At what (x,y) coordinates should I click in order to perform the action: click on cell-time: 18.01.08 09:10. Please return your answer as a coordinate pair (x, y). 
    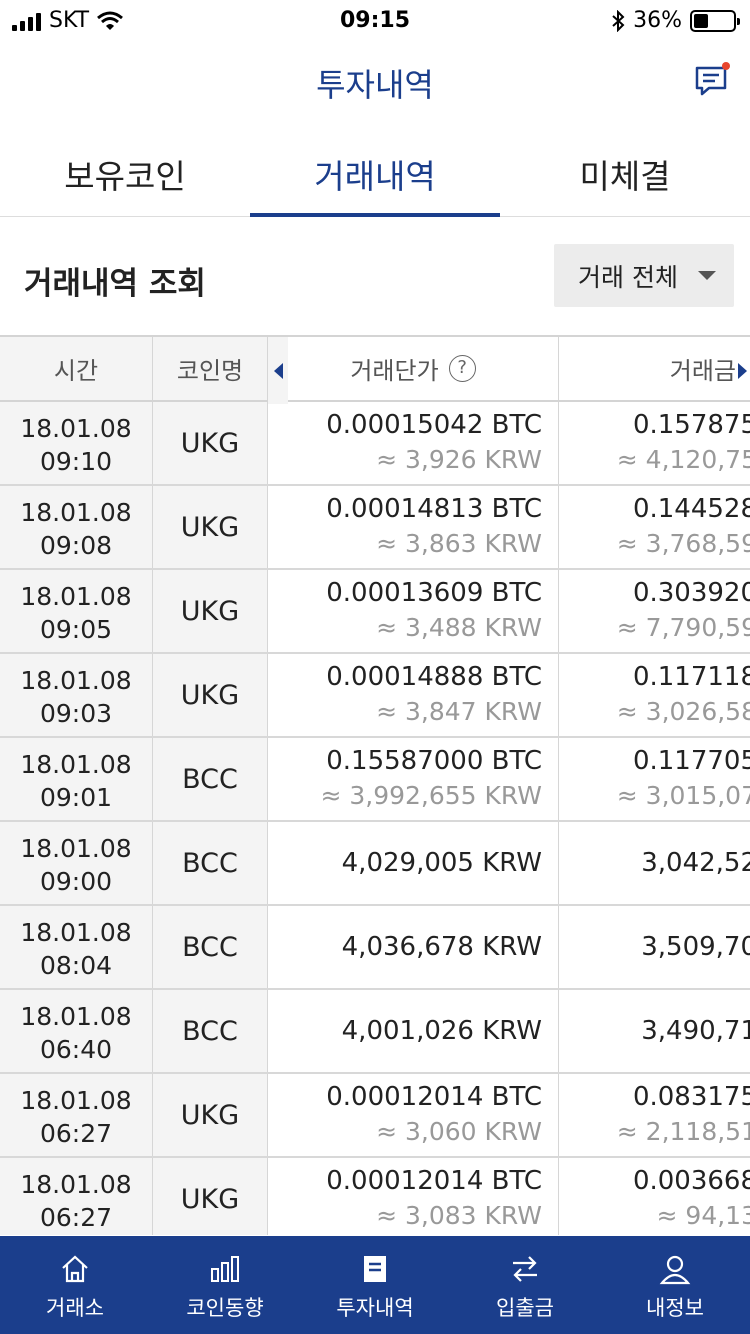
    Looking at the image, I should click on (76, 443).